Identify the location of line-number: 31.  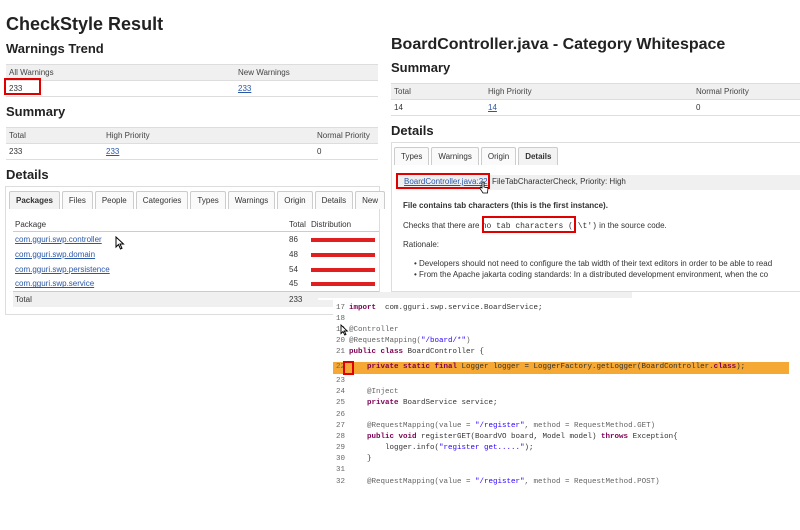
(340, 470).